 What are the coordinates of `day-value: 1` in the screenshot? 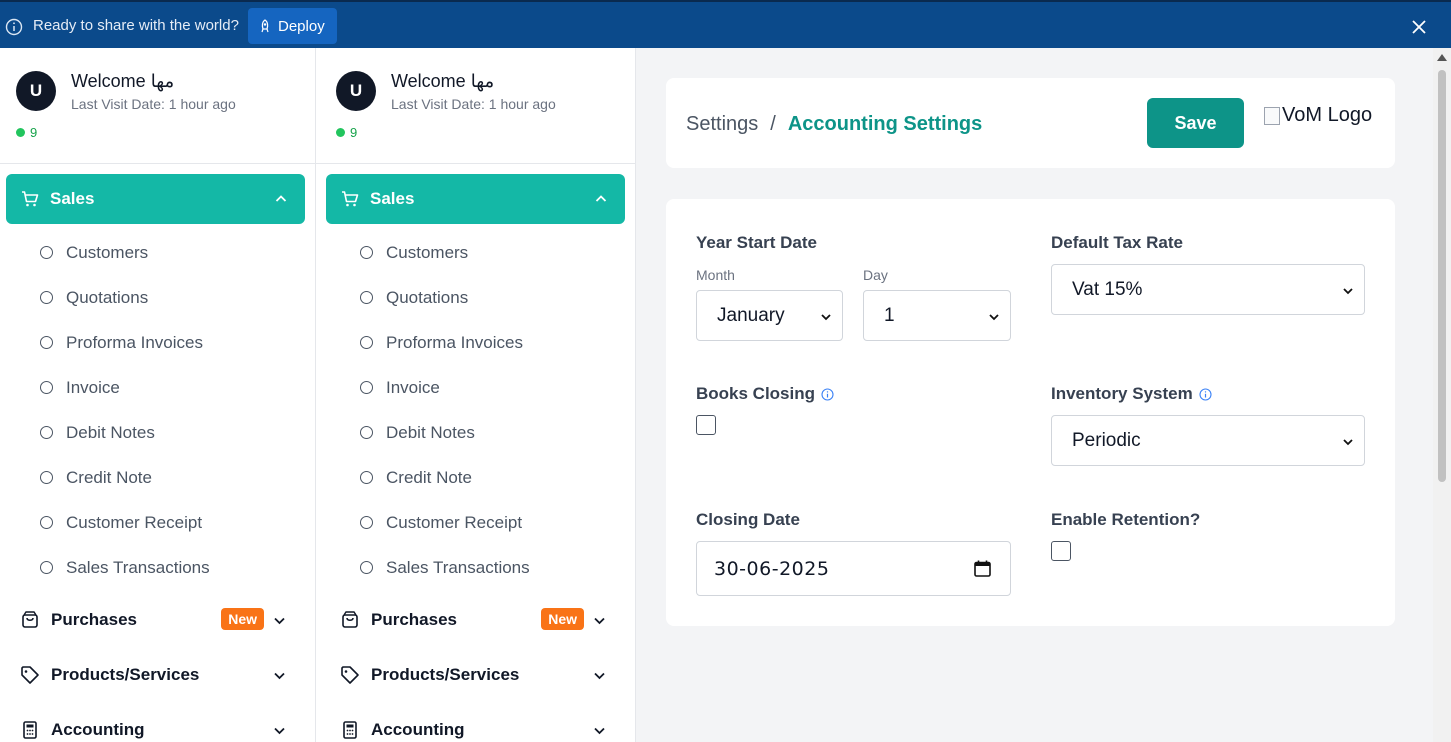 It's located at (889, 315).